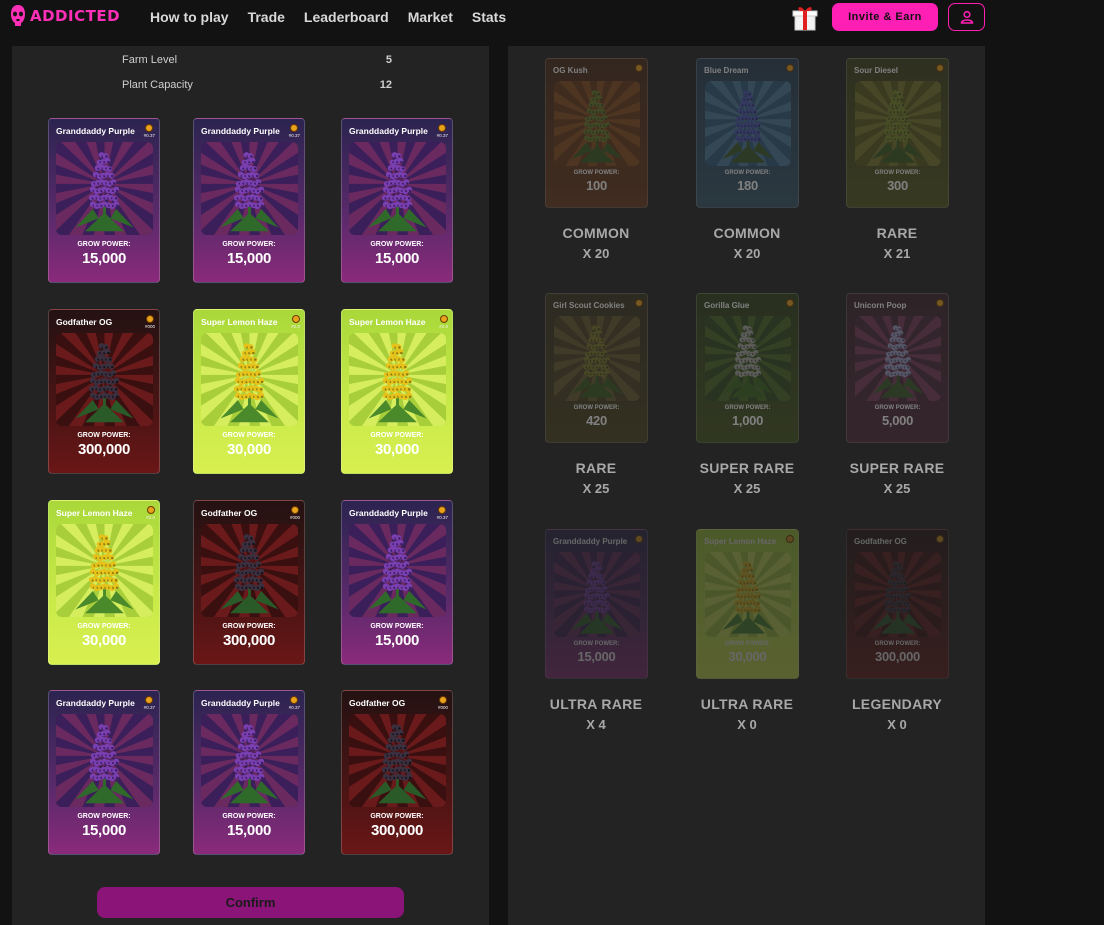 The height and width of the screenshot is (925, 1104). What do you see at coordinates (84, 322) in the screenshot?
I see `card-title: Godfather OG` at bounding box center [84, 322].